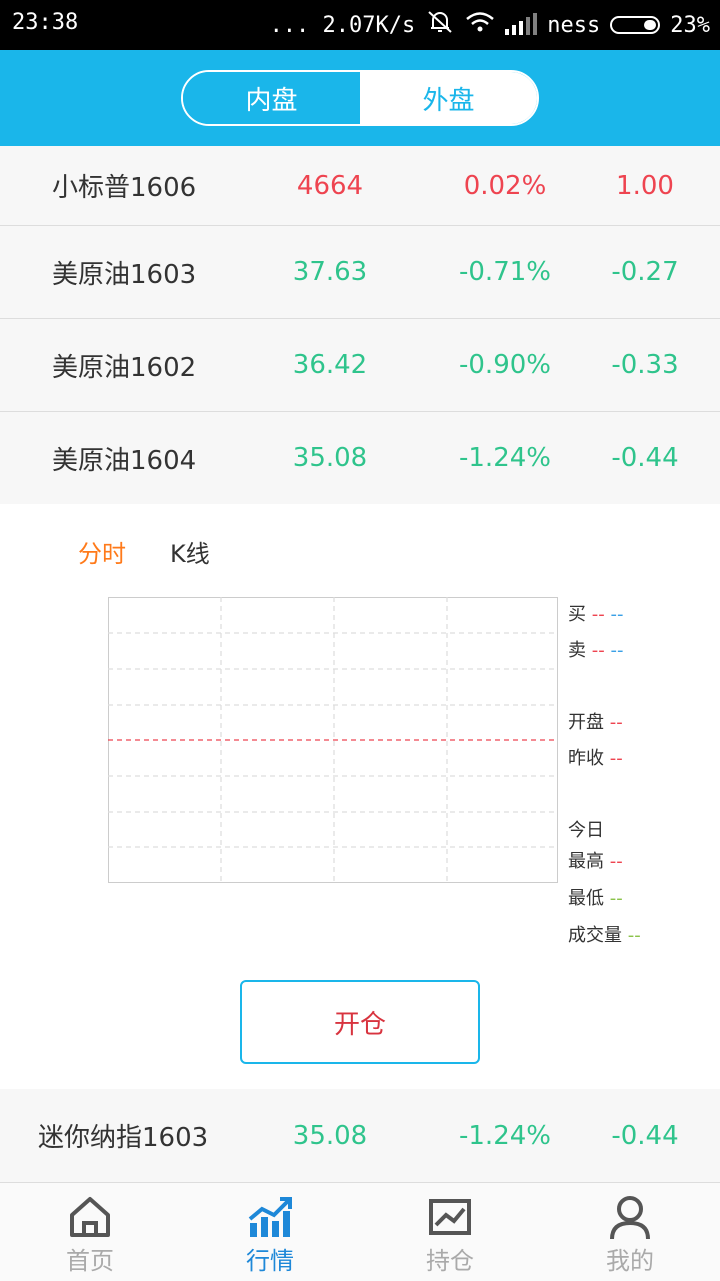 The image size is (720, 1281). I want to click on quote-name: 美原油1602, so click(124, 367).